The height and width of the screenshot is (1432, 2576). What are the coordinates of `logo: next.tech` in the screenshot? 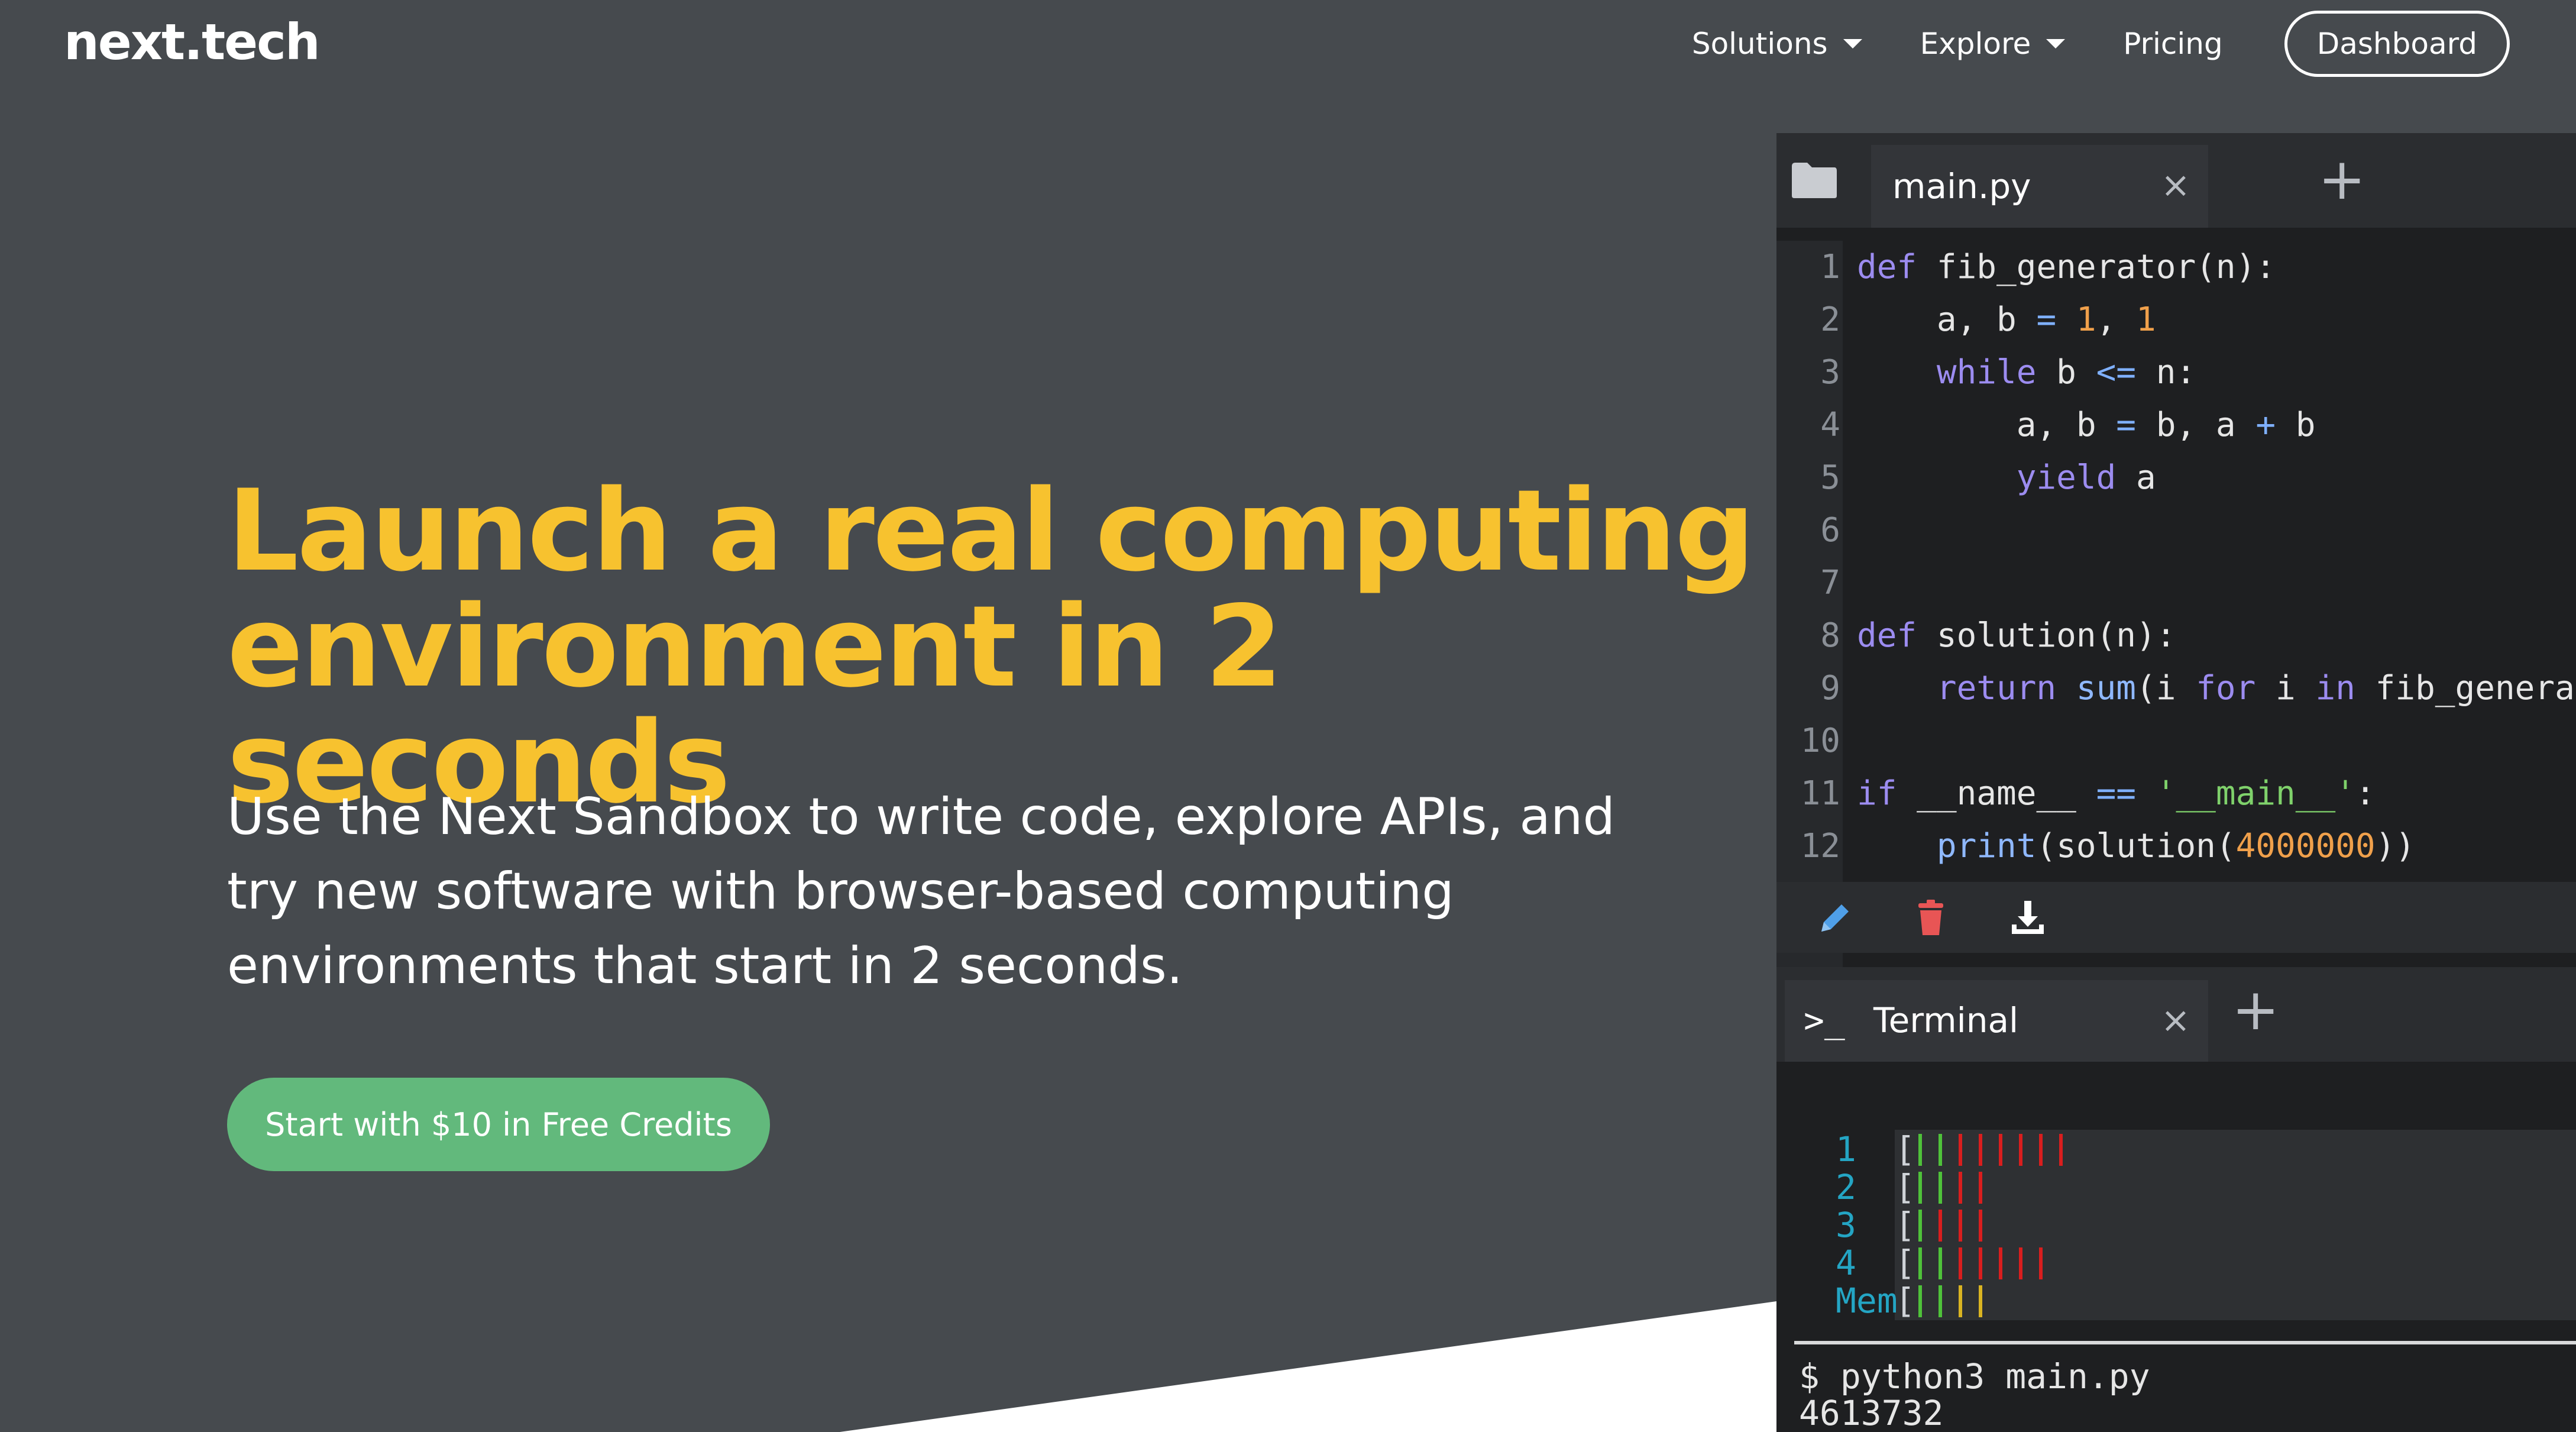 It's located at (193, 42).